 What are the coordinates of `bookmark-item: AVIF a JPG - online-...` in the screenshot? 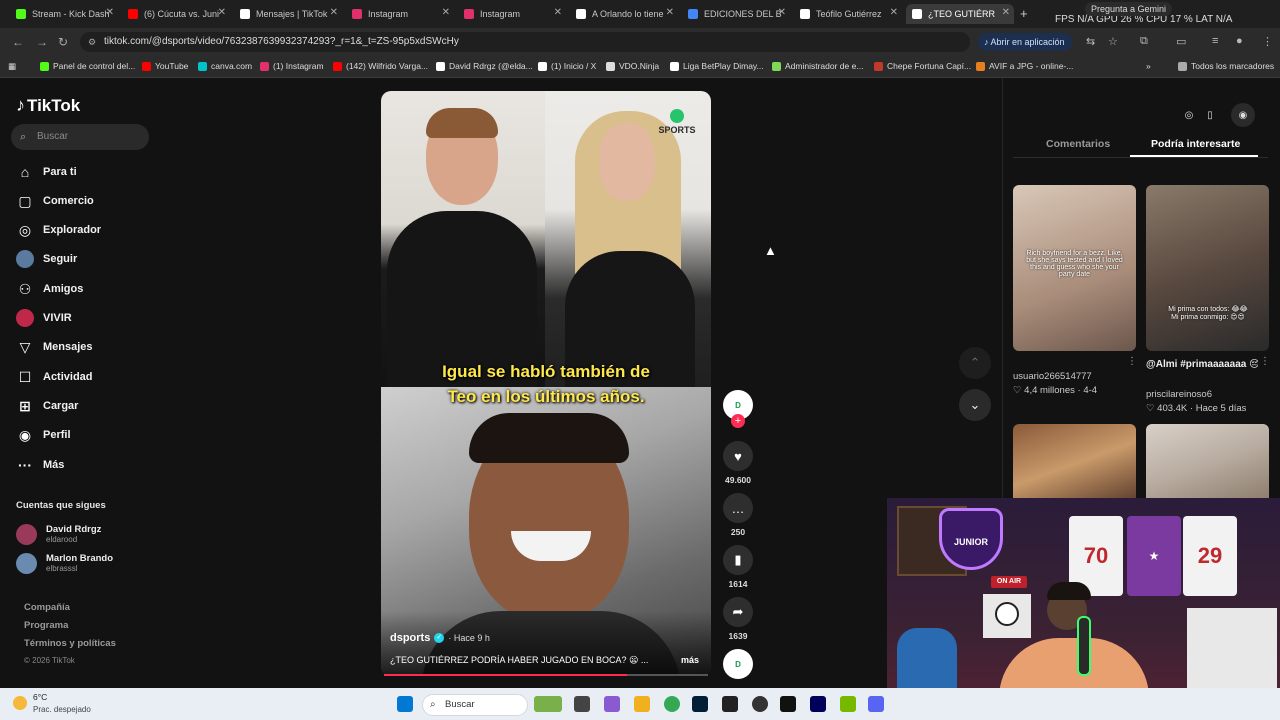 It's located at (1024, 66).